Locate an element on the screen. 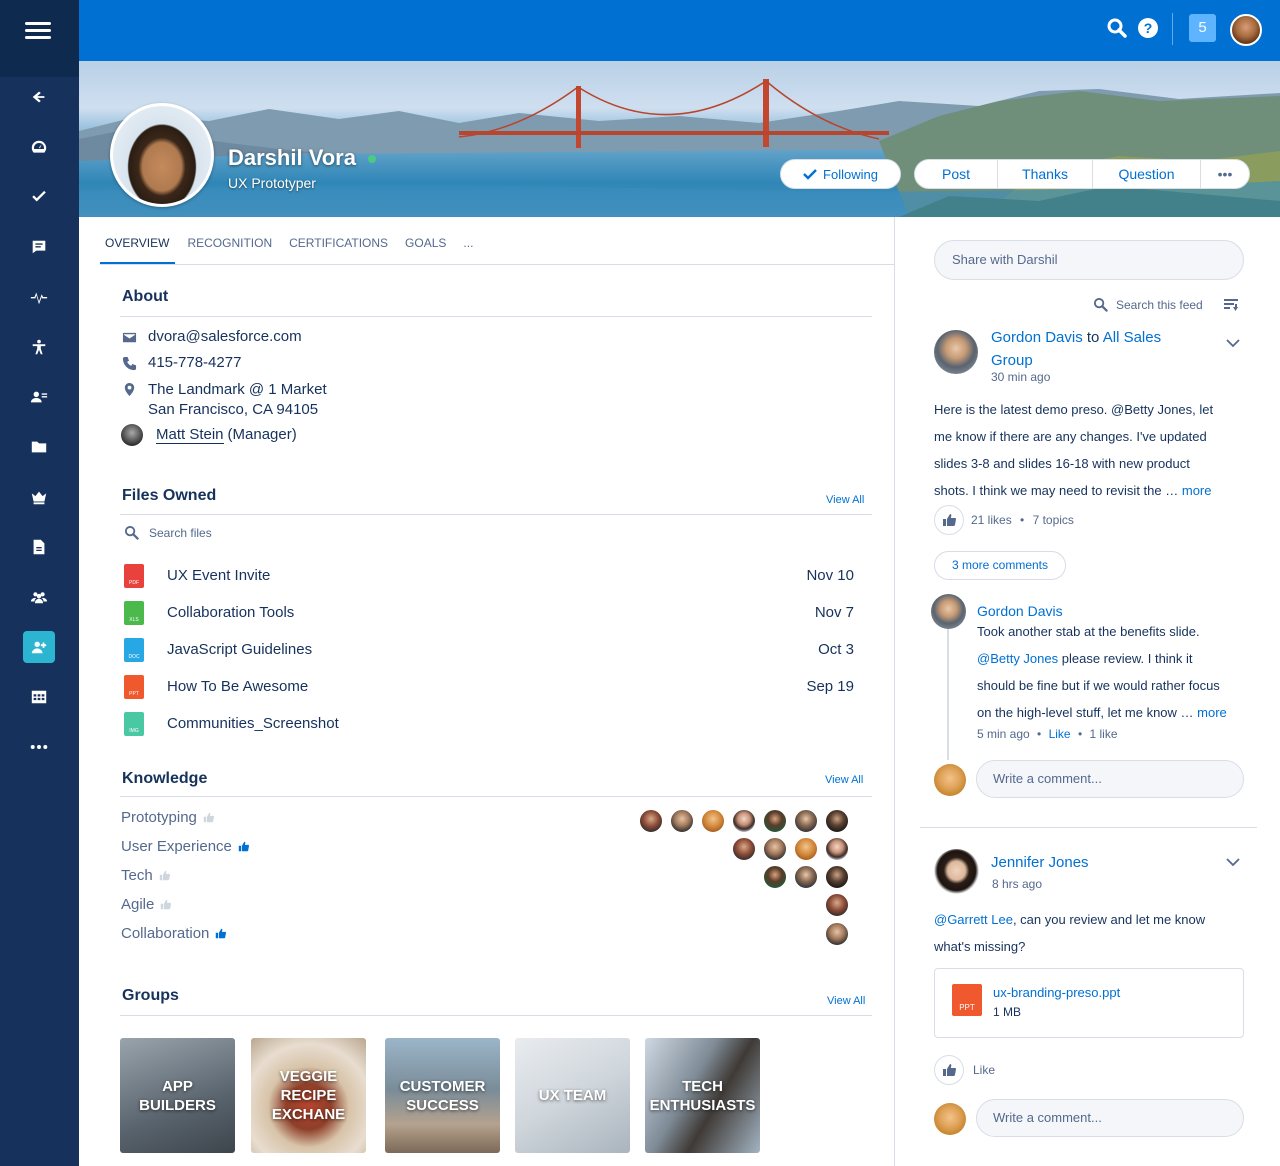 The width and height of the screenshot is (1280, 1166). document-icon is located at coordinates (39, 547).